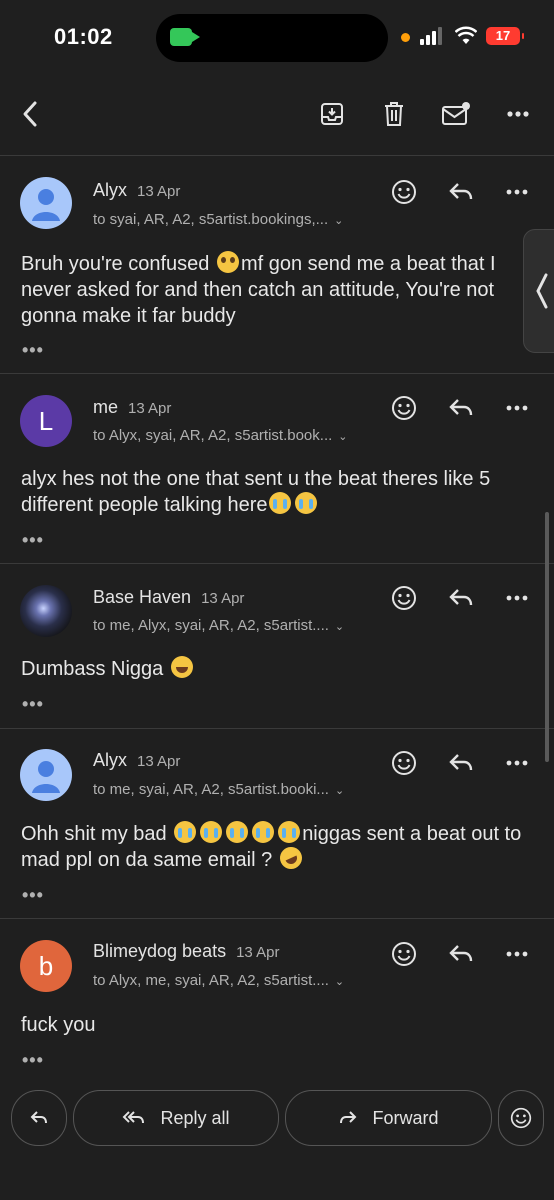 Image resolution: width=554 pixels, height=1200 pixels. I want to click on avatar: b, so click(46, 966).